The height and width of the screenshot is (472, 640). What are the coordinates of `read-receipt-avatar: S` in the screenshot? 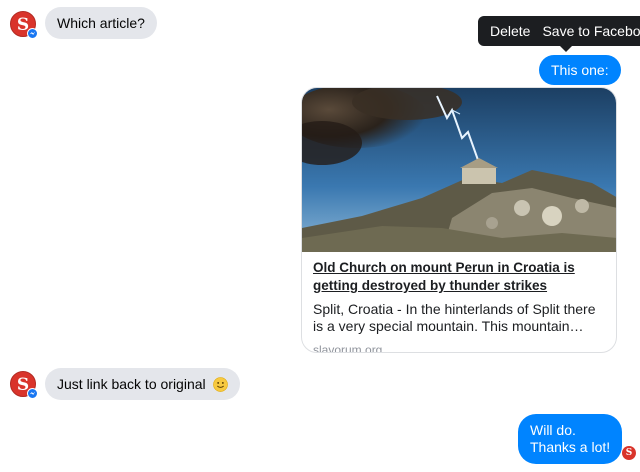 It's located at (629, 453).